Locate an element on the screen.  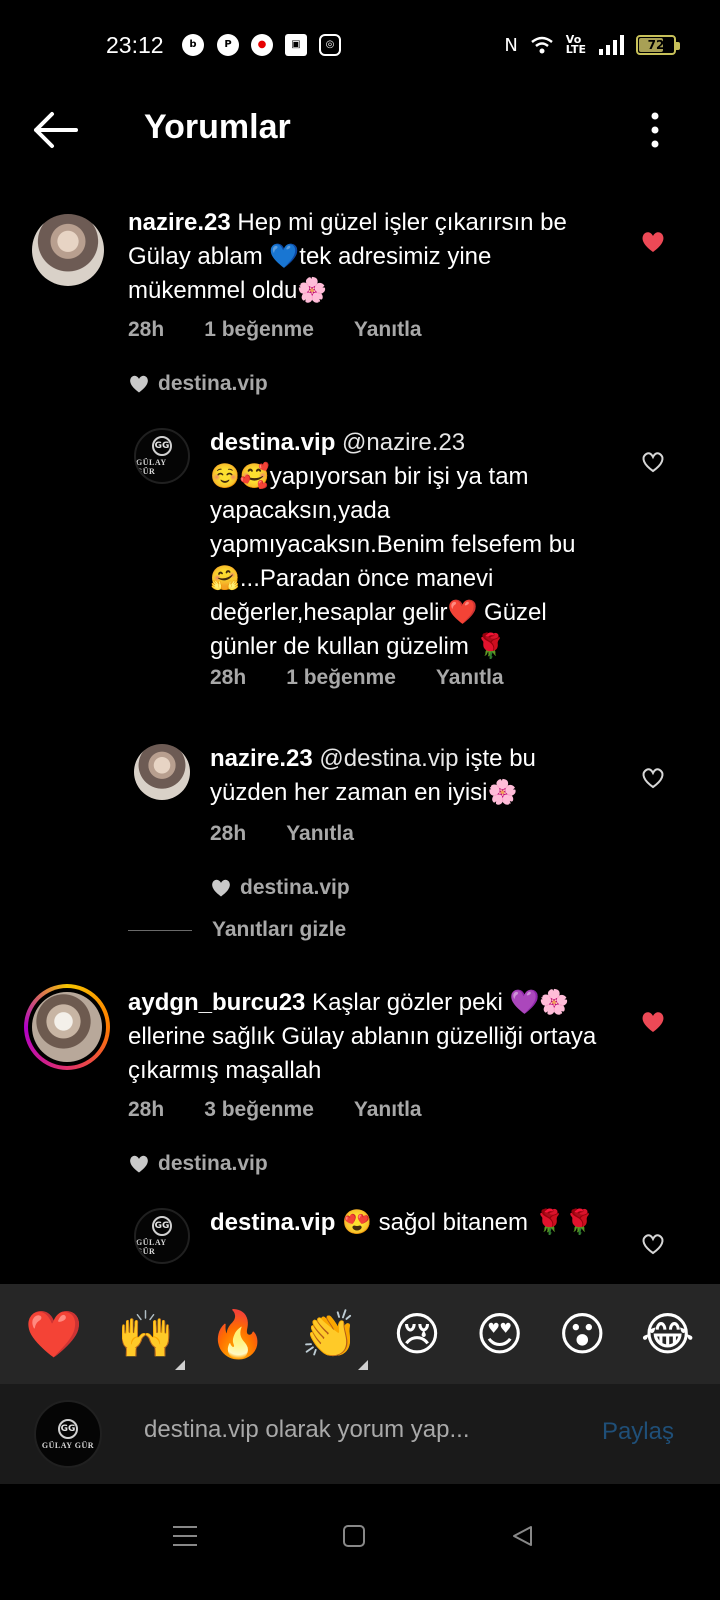
emoji-clap: 👏 is located at coordinates (335, 1338).